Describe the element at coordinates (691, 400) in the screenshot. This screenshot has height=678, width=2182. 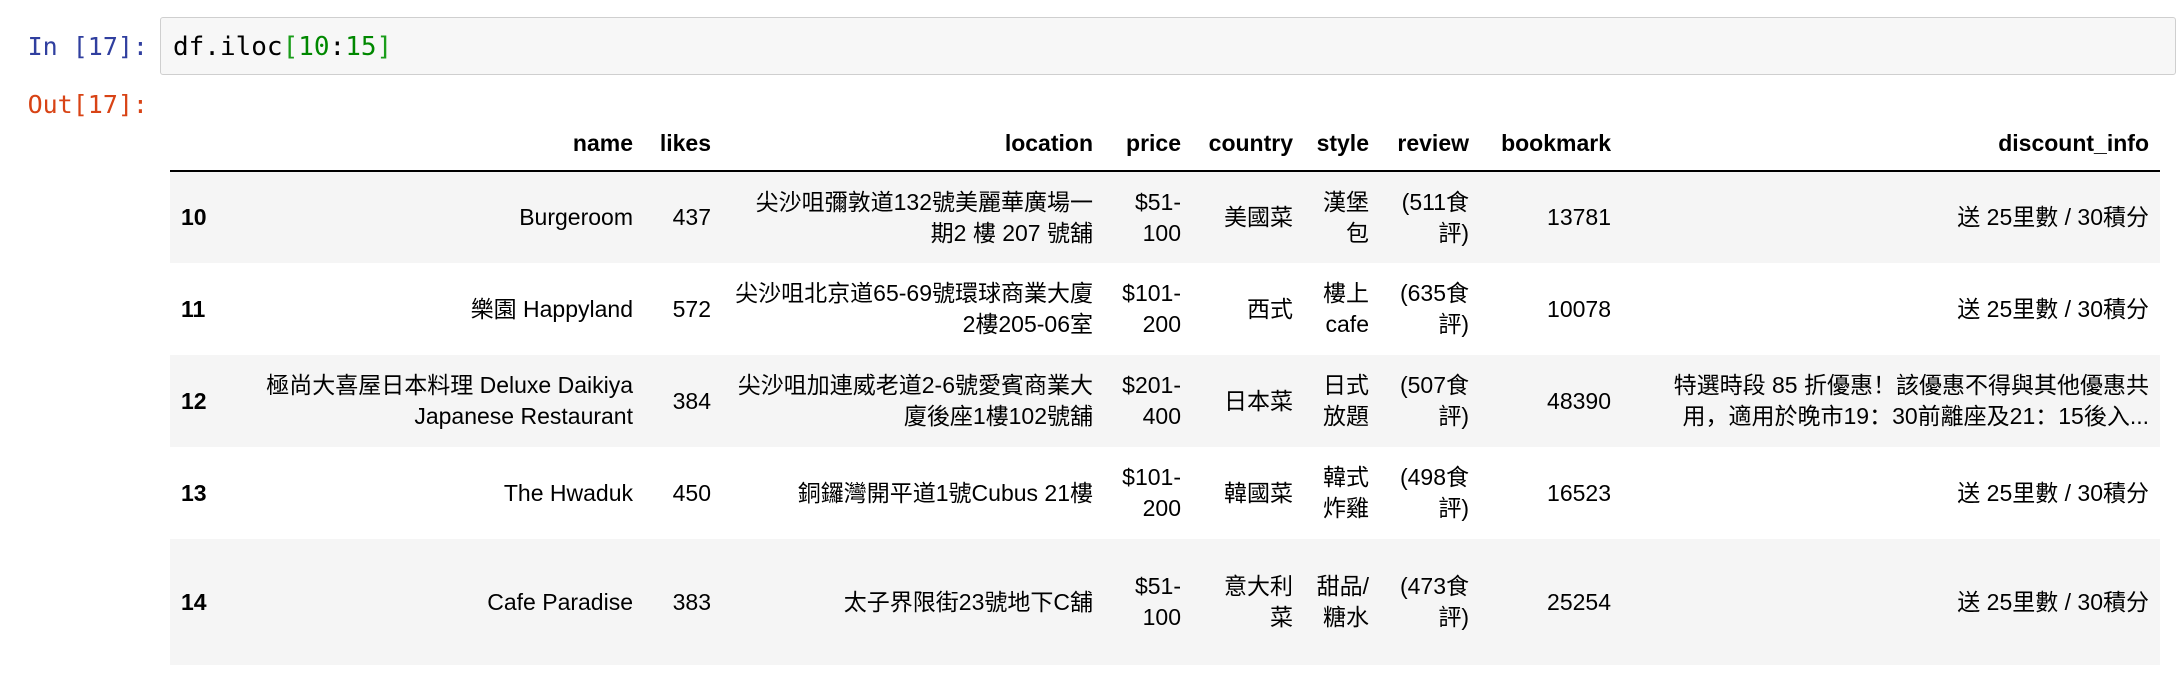
I see `cell-likes: 384` at that location.